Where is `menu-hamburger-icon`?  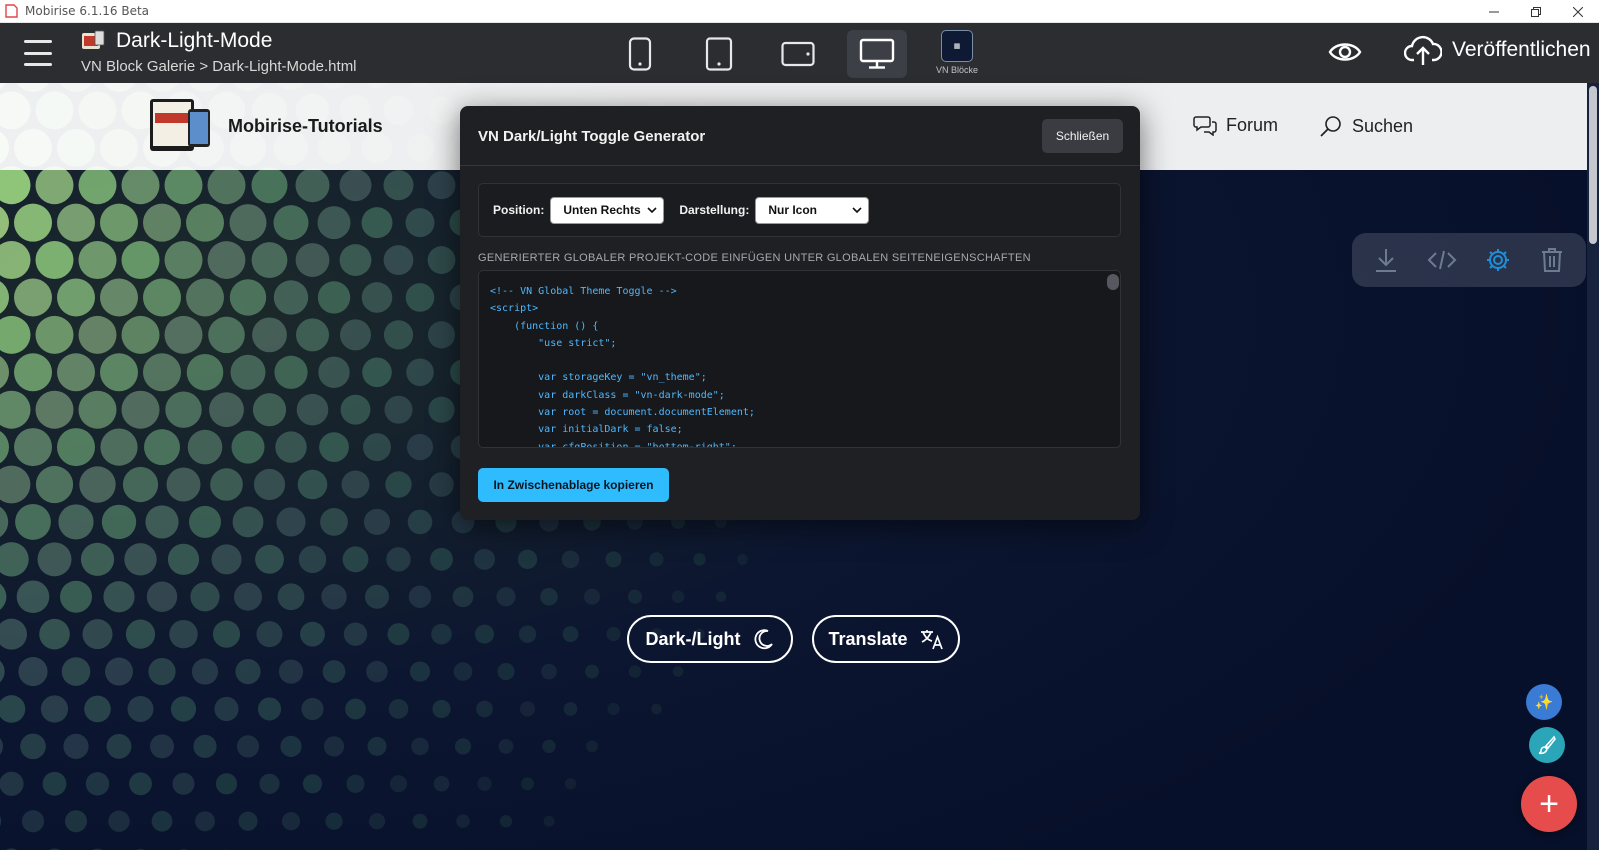
menu-hamburger-icon is located at coordinates (38, 53).